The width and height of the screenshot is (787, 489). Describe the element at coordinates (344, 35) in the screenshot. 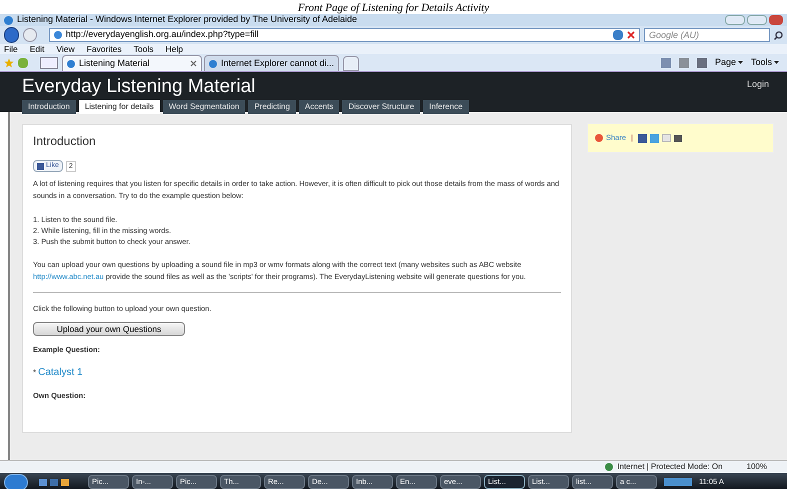

I see `address-field: http://everydayenglish.org.au/index.php?type=fill` at that location.